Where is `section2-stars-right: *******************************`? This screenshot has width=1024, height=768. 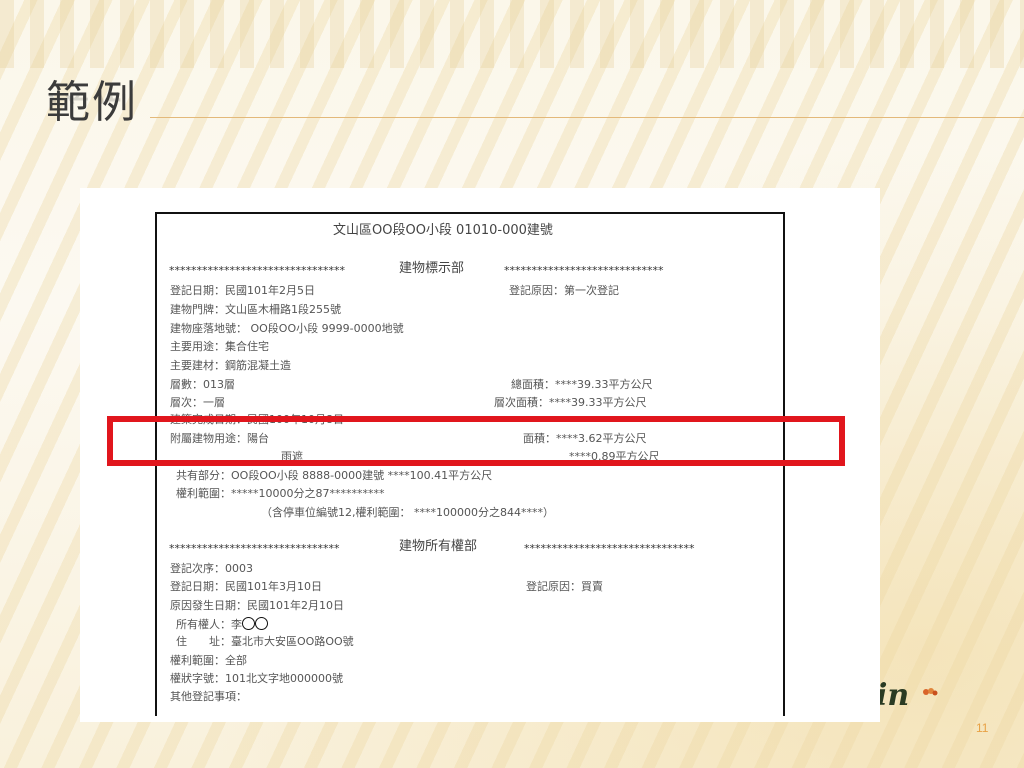 section2-stars-right: ******************************* is located at coordinates (609, 548).